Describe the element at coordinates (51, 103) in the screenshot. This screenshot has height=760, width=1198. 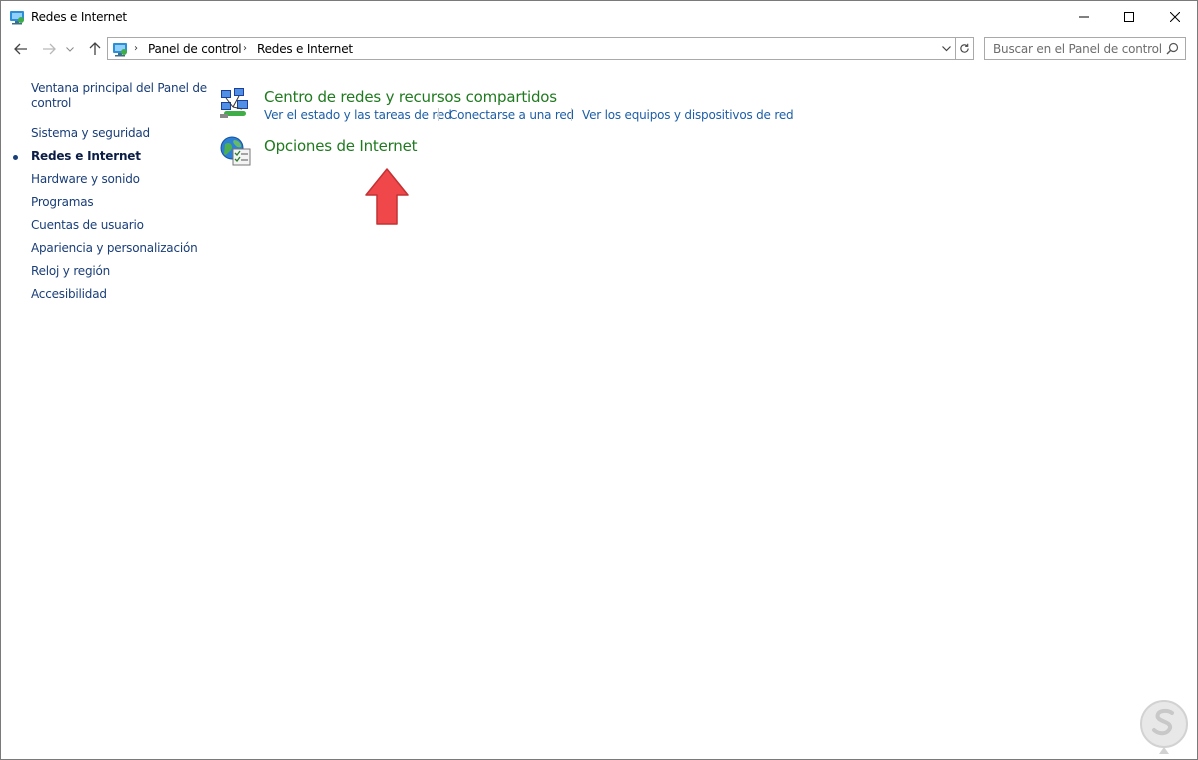
I see `sidebar-item-label: control` at that location.